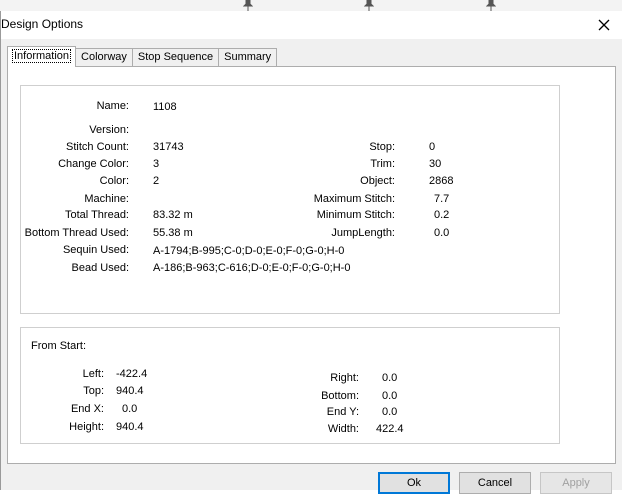 The image size is (622, 494). Describe the element at coordinates (363, 233) in the screenshot. I see `jump-length-label: JumpLength:` at that location.